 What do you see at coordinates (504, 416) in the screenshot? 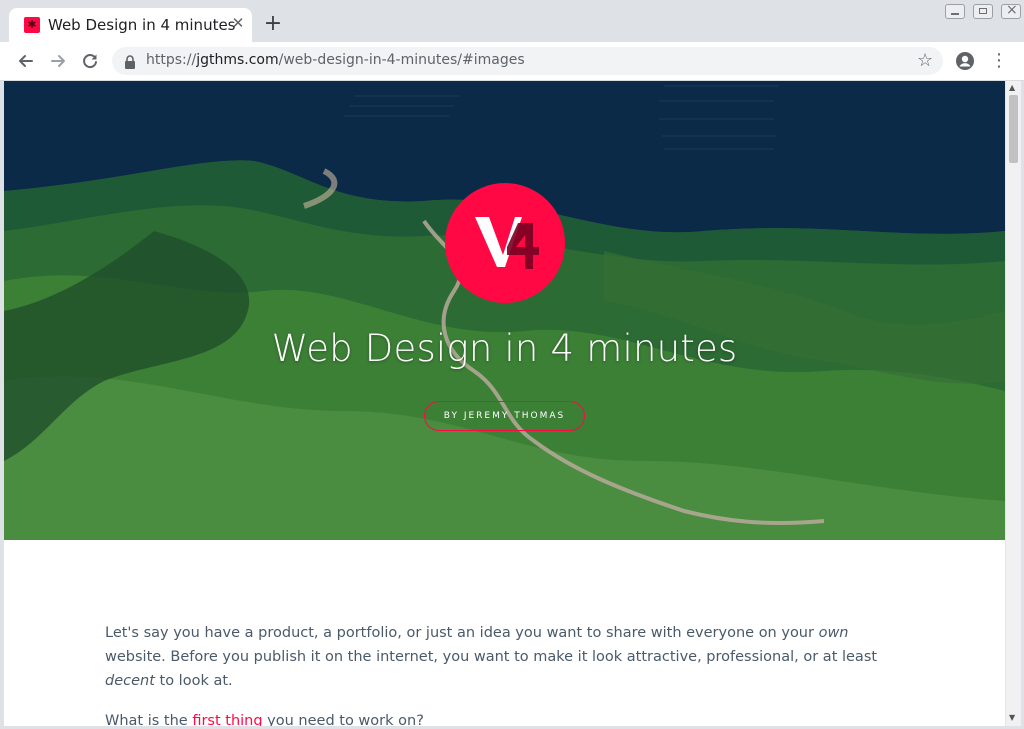
I see `author-button: BY JEREMY THOMAS` at bounding box center [504, 416].